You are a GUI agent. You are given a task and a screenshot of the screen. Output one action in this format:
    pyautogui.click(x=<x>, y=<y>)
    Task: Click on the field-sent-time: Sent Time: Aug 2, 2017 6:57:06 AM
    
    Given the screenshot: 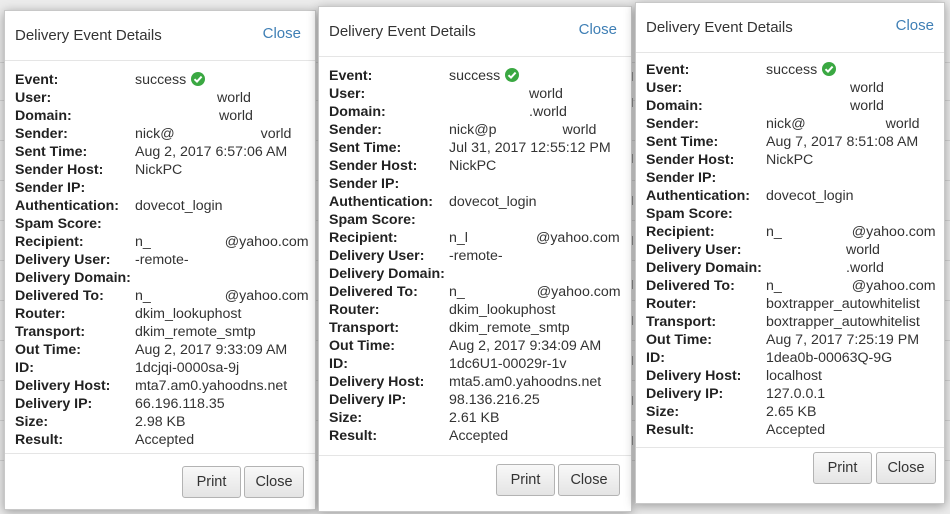 What is the action you would take?
    pyautogui.click(x=151, y=152)
    